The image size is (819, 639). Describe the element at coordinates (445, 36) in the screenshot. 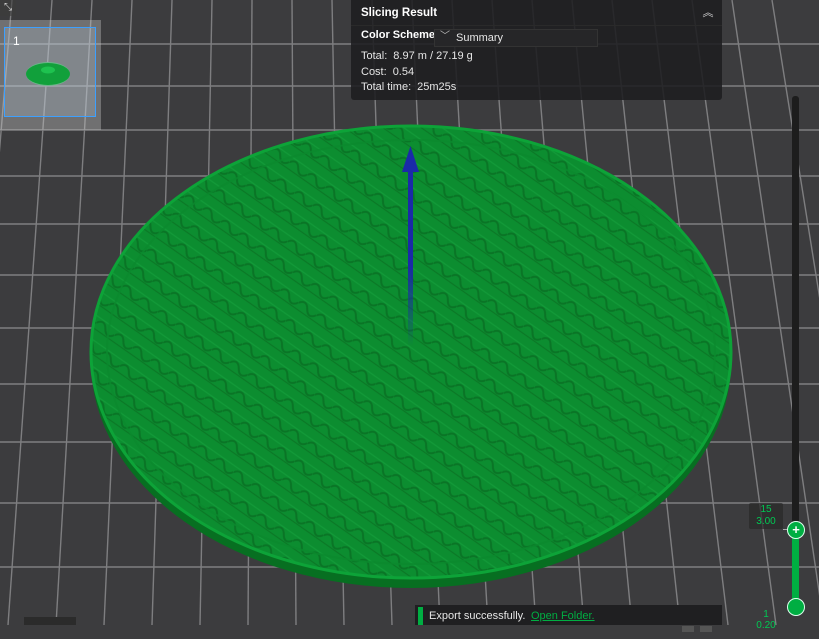

I see `chevron-down-icon: ﹀` at that location.